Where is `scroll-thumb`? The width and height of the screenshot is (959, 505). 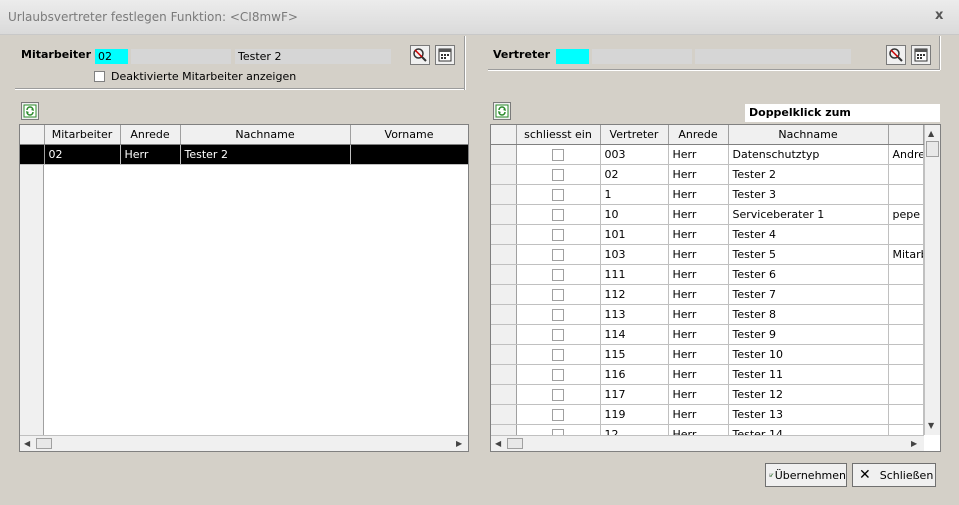 scroll-thumb is located at coordinates (515, 443).